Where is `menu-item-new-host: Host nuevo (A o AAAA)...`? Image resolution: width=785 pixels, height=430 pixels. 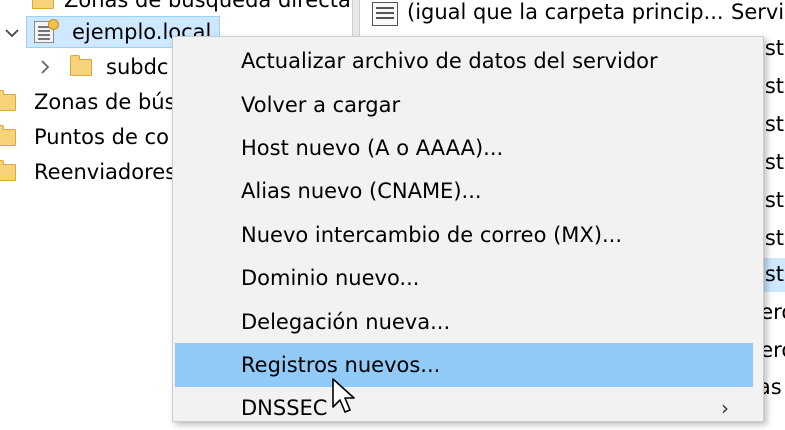
menu-item-new-host: Host nuevo (A o AAAA)... is located at coordinates (464, 148).